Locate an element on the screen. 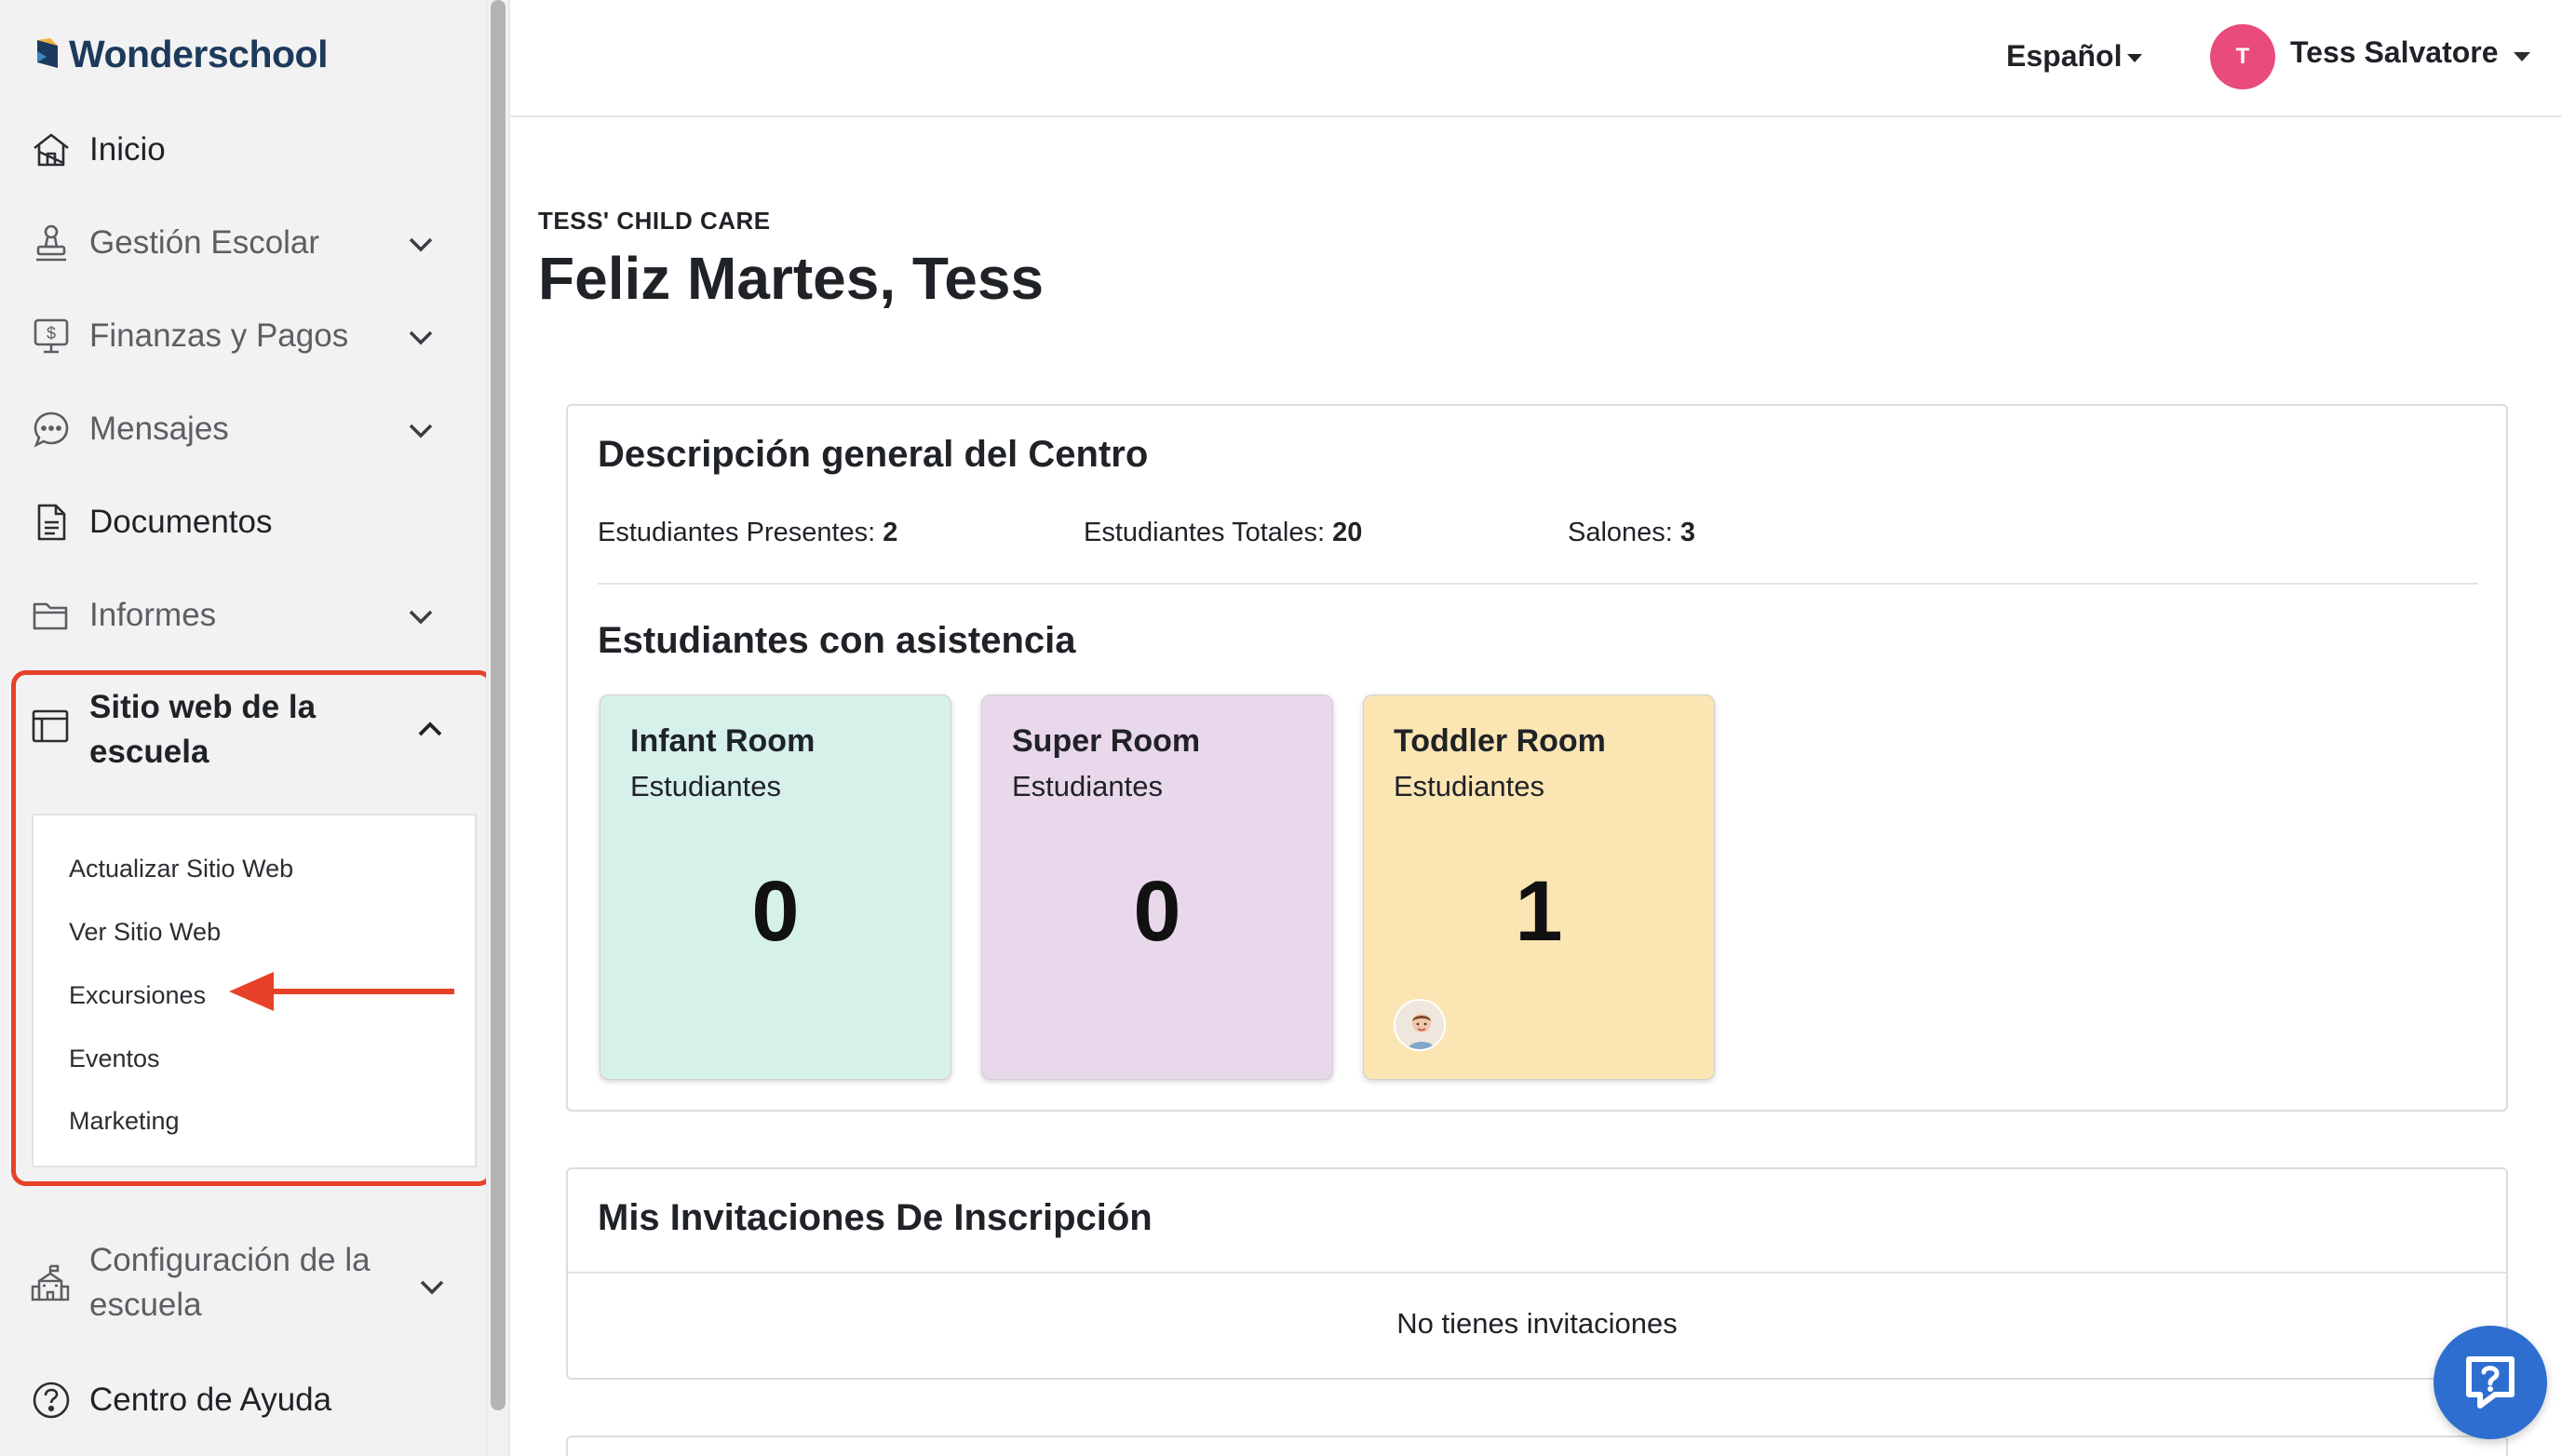 Image resolution: width=2562 pixels, height=1456 pixels. dollar-monitor-icon: $ is located at coordinates (51, 336).